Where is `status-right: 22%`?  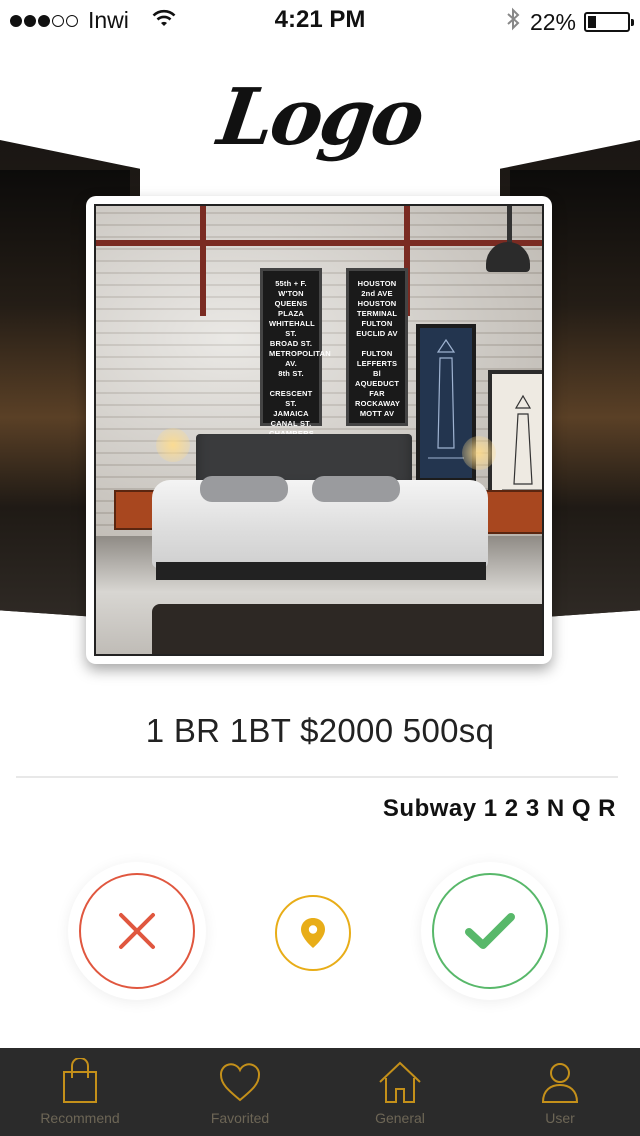
status-right: 22% is located at coordinates (570, 22).